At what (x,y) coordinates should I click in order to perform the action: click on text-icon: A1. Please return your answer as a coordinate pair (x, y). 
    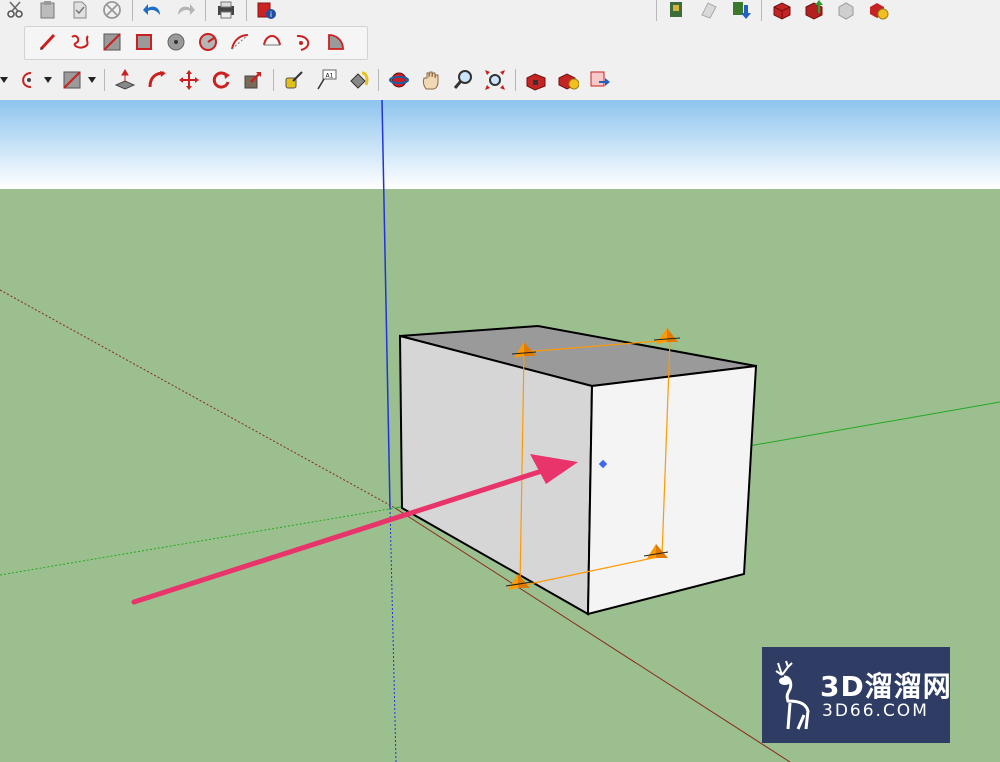
    Looking at the image, I should click on (326, 80).